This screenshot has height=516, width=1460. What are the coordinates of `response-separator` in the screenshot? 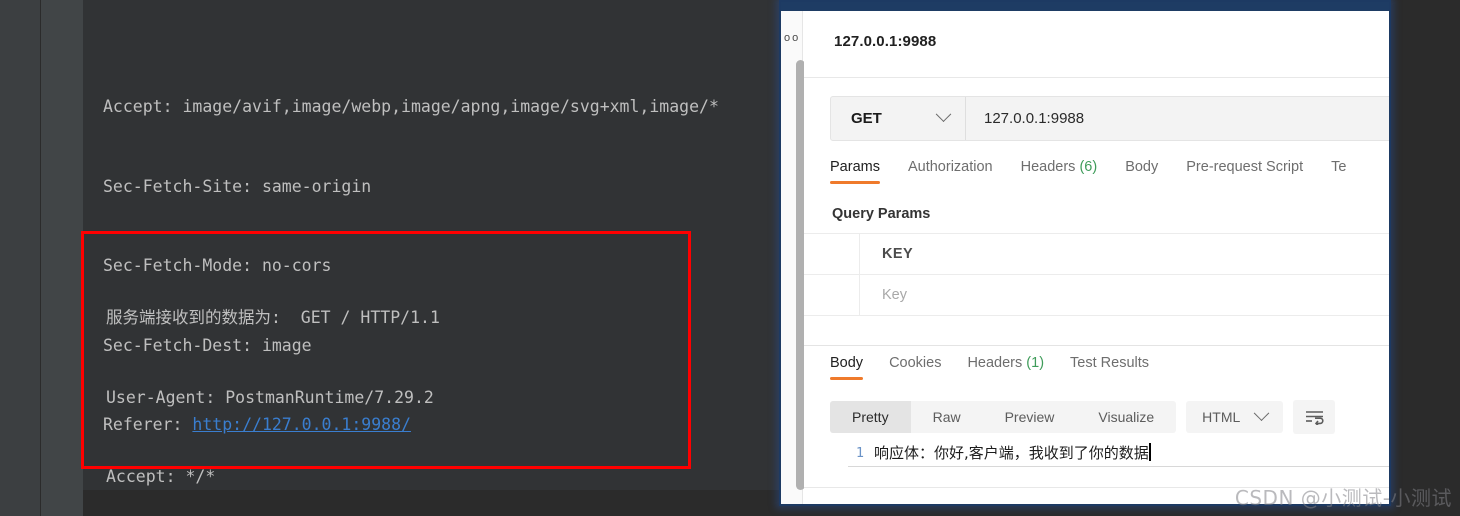 It's located at (1096, 345).